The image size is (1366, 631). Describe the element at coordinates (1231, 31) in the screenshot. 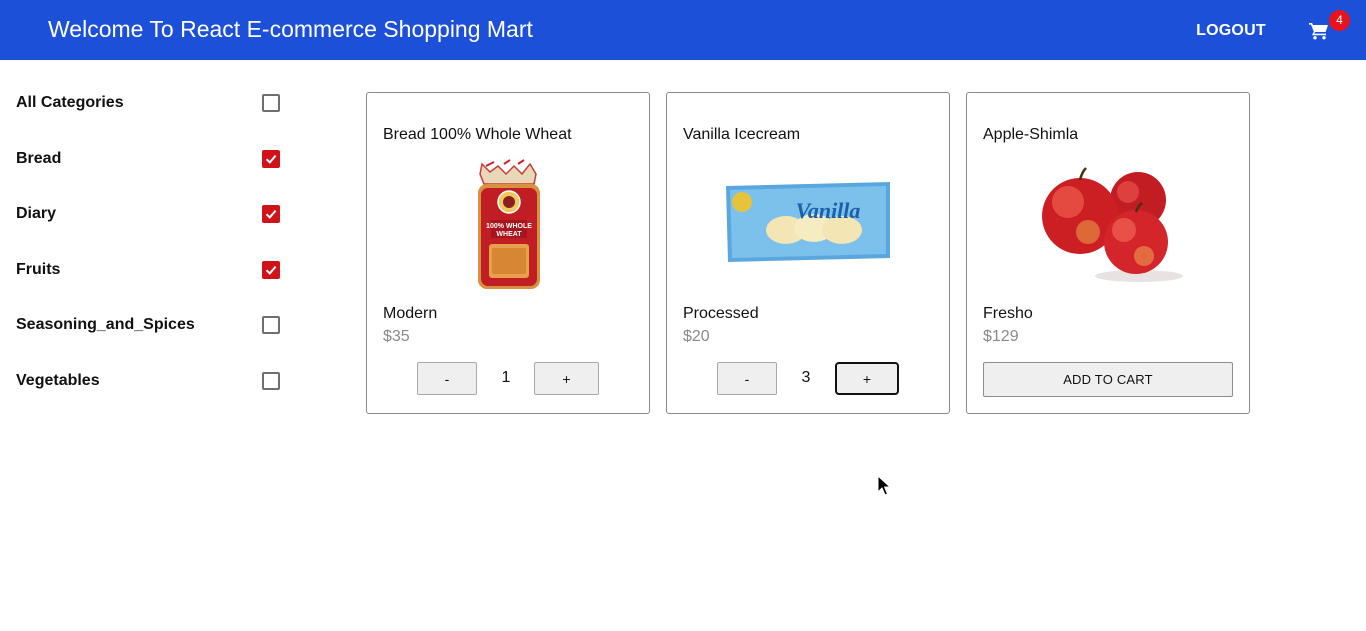

I see `logout-button: LOGOUT` at that location.